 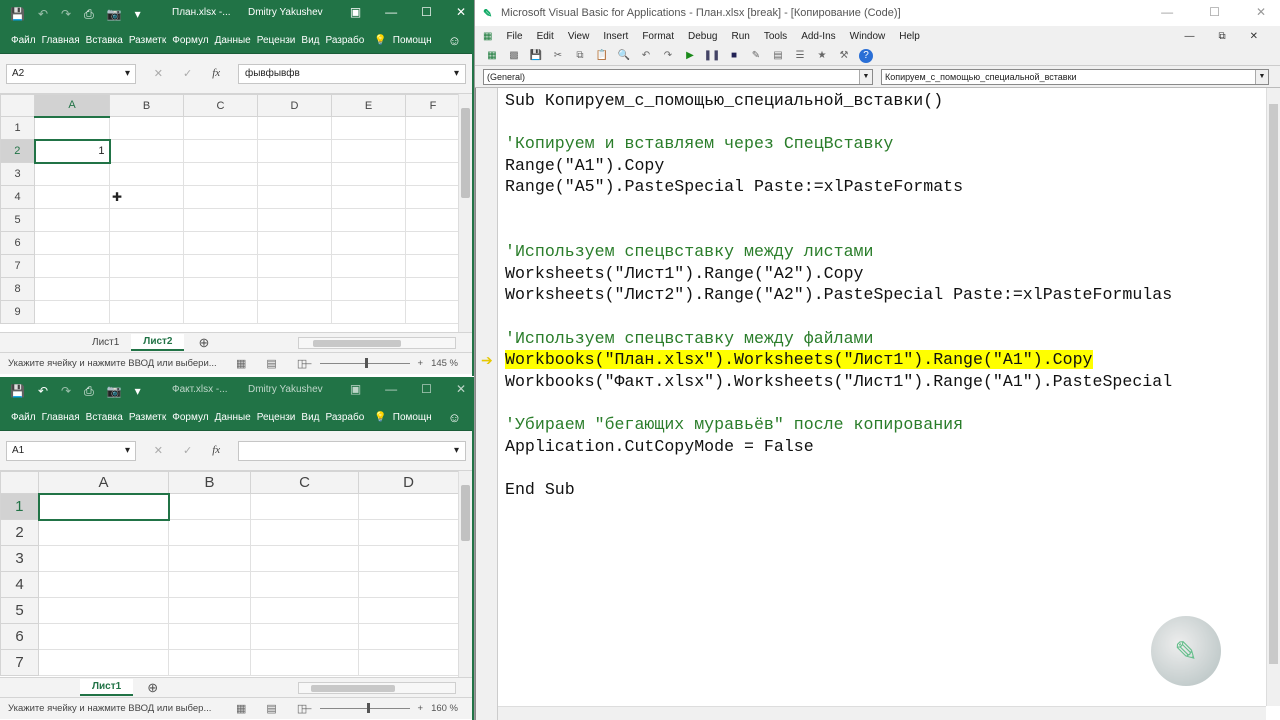 What do you see at coordinates (355, 12) in the screenshot?
I see `ribbon-options-icon: ▣` at bounding box center [355, 12].